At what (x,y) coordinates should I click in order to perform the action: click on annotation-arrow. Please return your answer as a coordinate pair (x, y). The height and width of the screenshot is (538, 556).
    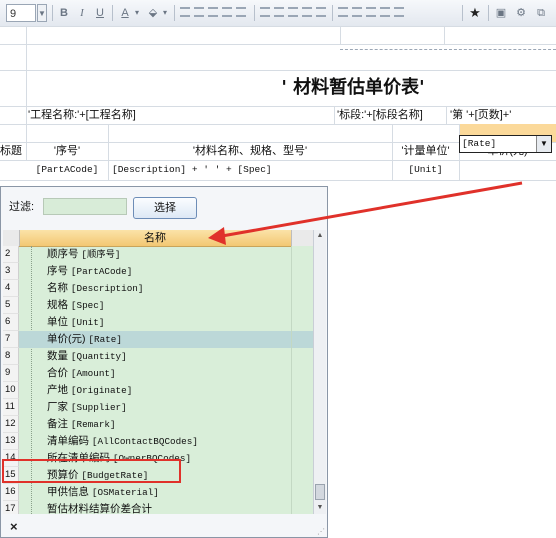
    Looking at the image, I should click on (365, 213).